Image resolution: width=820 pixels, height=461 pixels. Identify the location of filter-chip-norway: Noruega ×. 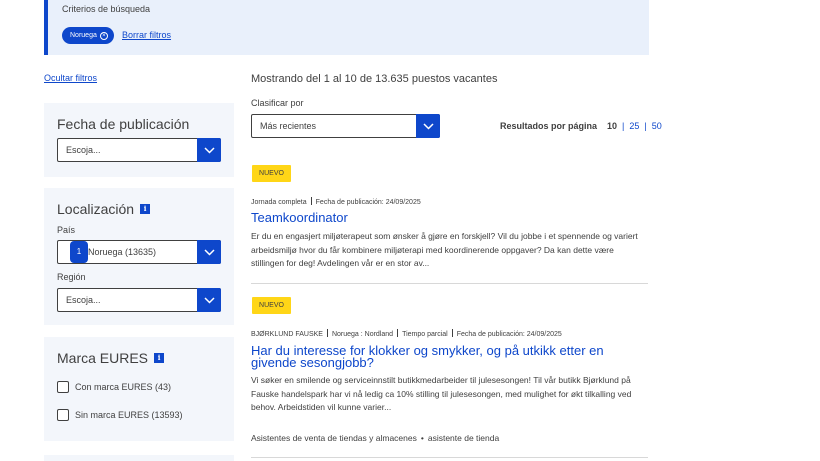
(88, 35).